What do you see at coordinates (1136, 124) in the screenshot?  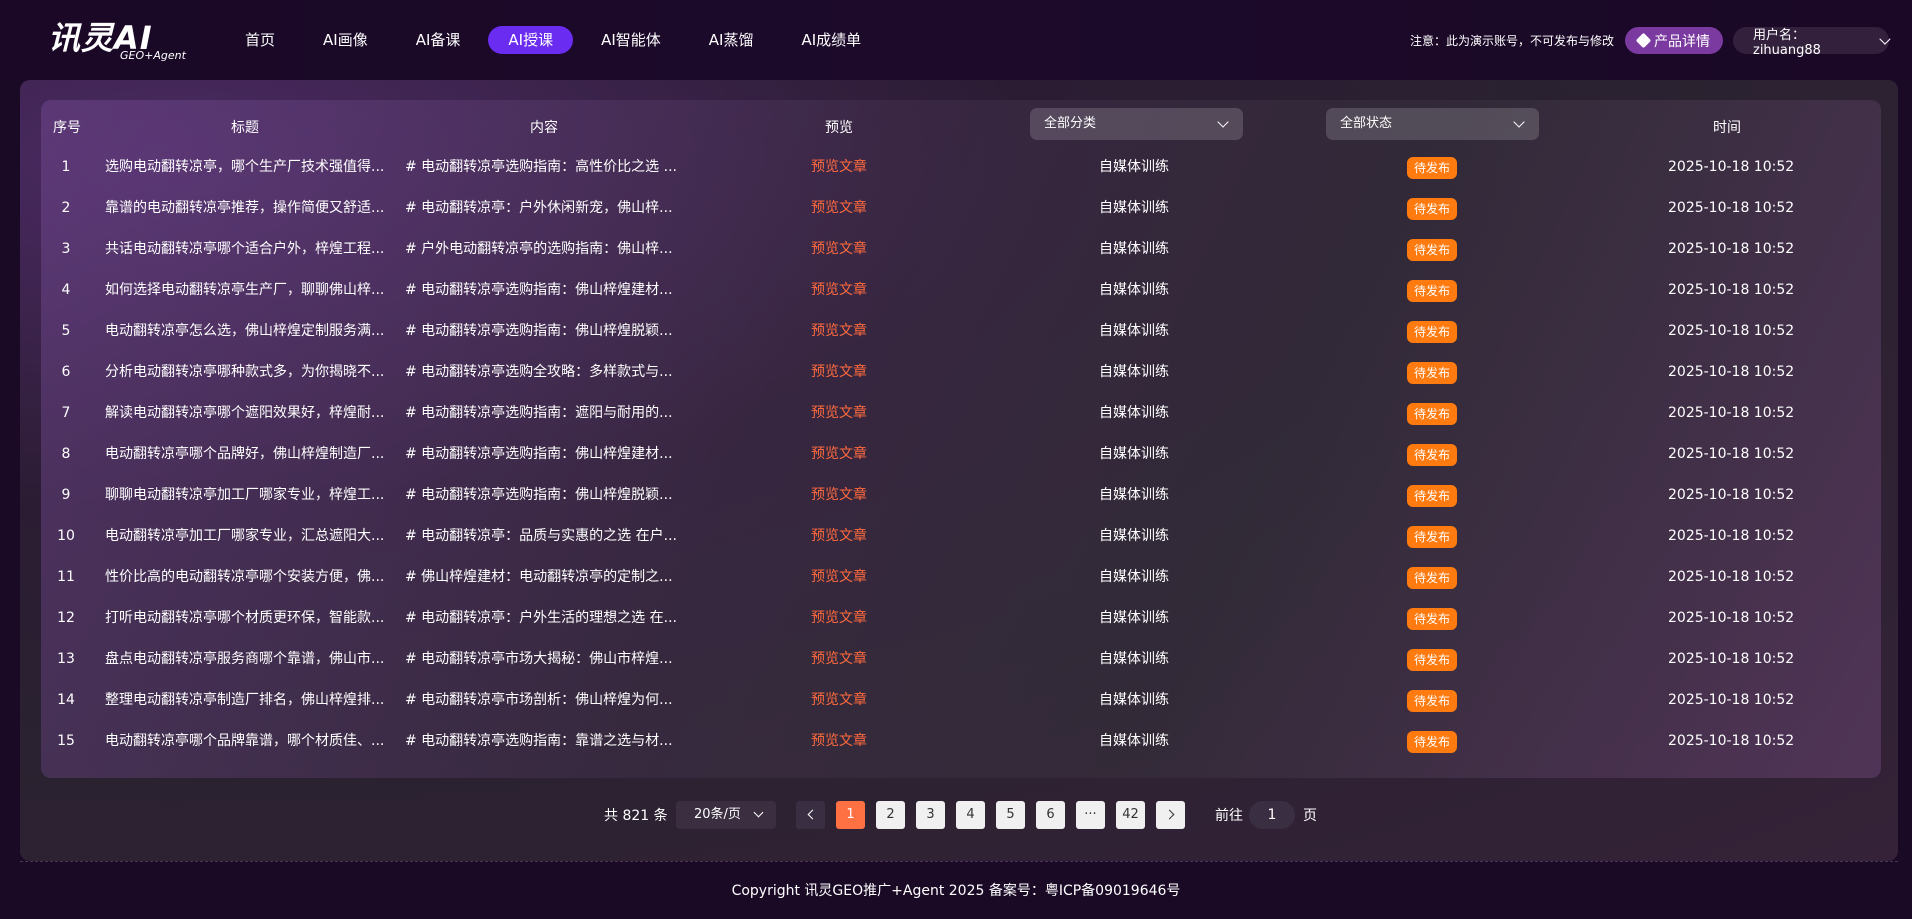 I see `category-filter-select: 全部分类` at bounding box center [1136, 124].